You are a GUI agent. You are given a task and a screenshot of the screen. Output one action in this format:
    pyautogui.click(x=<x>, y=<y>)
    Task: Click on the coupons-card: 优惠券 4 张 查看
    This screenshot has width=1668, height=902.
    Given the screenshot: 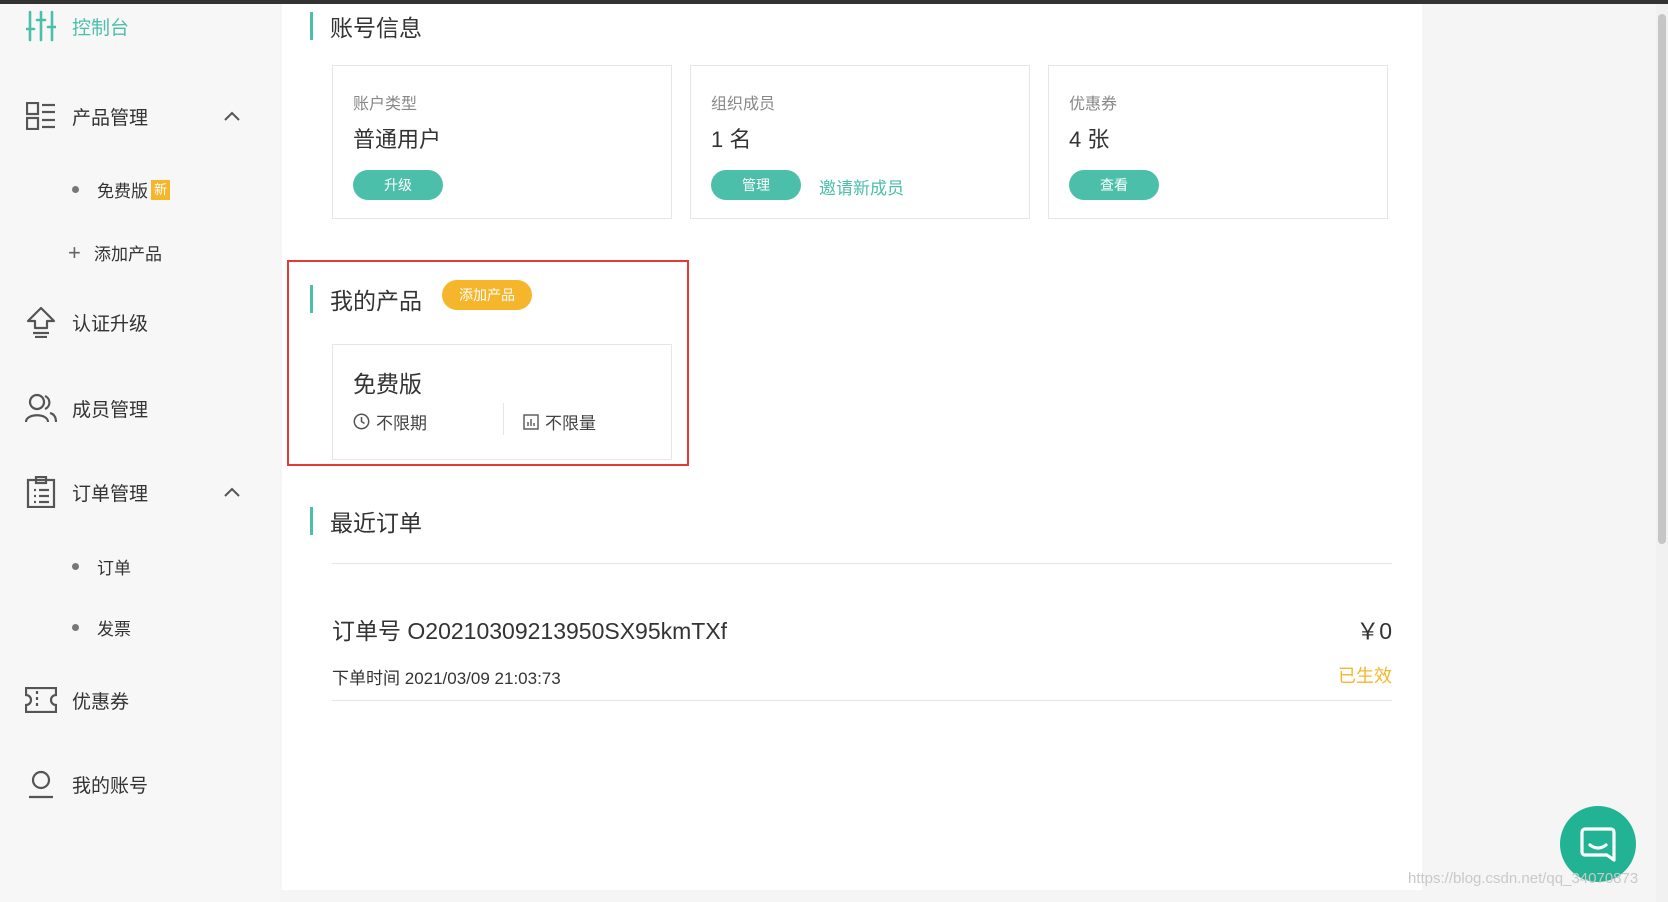 What is the action you would take?
    pyautogui.click(x=1218, y=142)
    